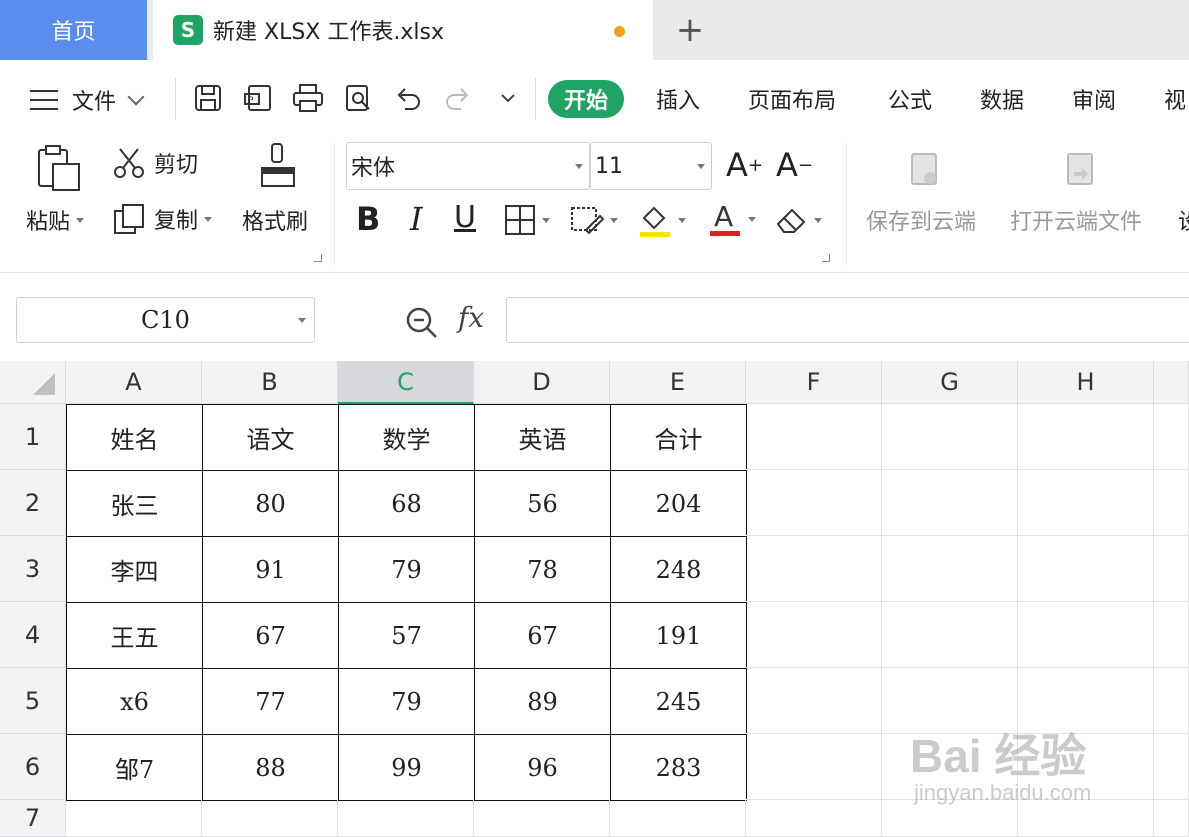 The width and height of the screenshot is (1189, 837). Describe the element at coordinates (527, 220) in the screenshot. I see `borders-button` at that location.